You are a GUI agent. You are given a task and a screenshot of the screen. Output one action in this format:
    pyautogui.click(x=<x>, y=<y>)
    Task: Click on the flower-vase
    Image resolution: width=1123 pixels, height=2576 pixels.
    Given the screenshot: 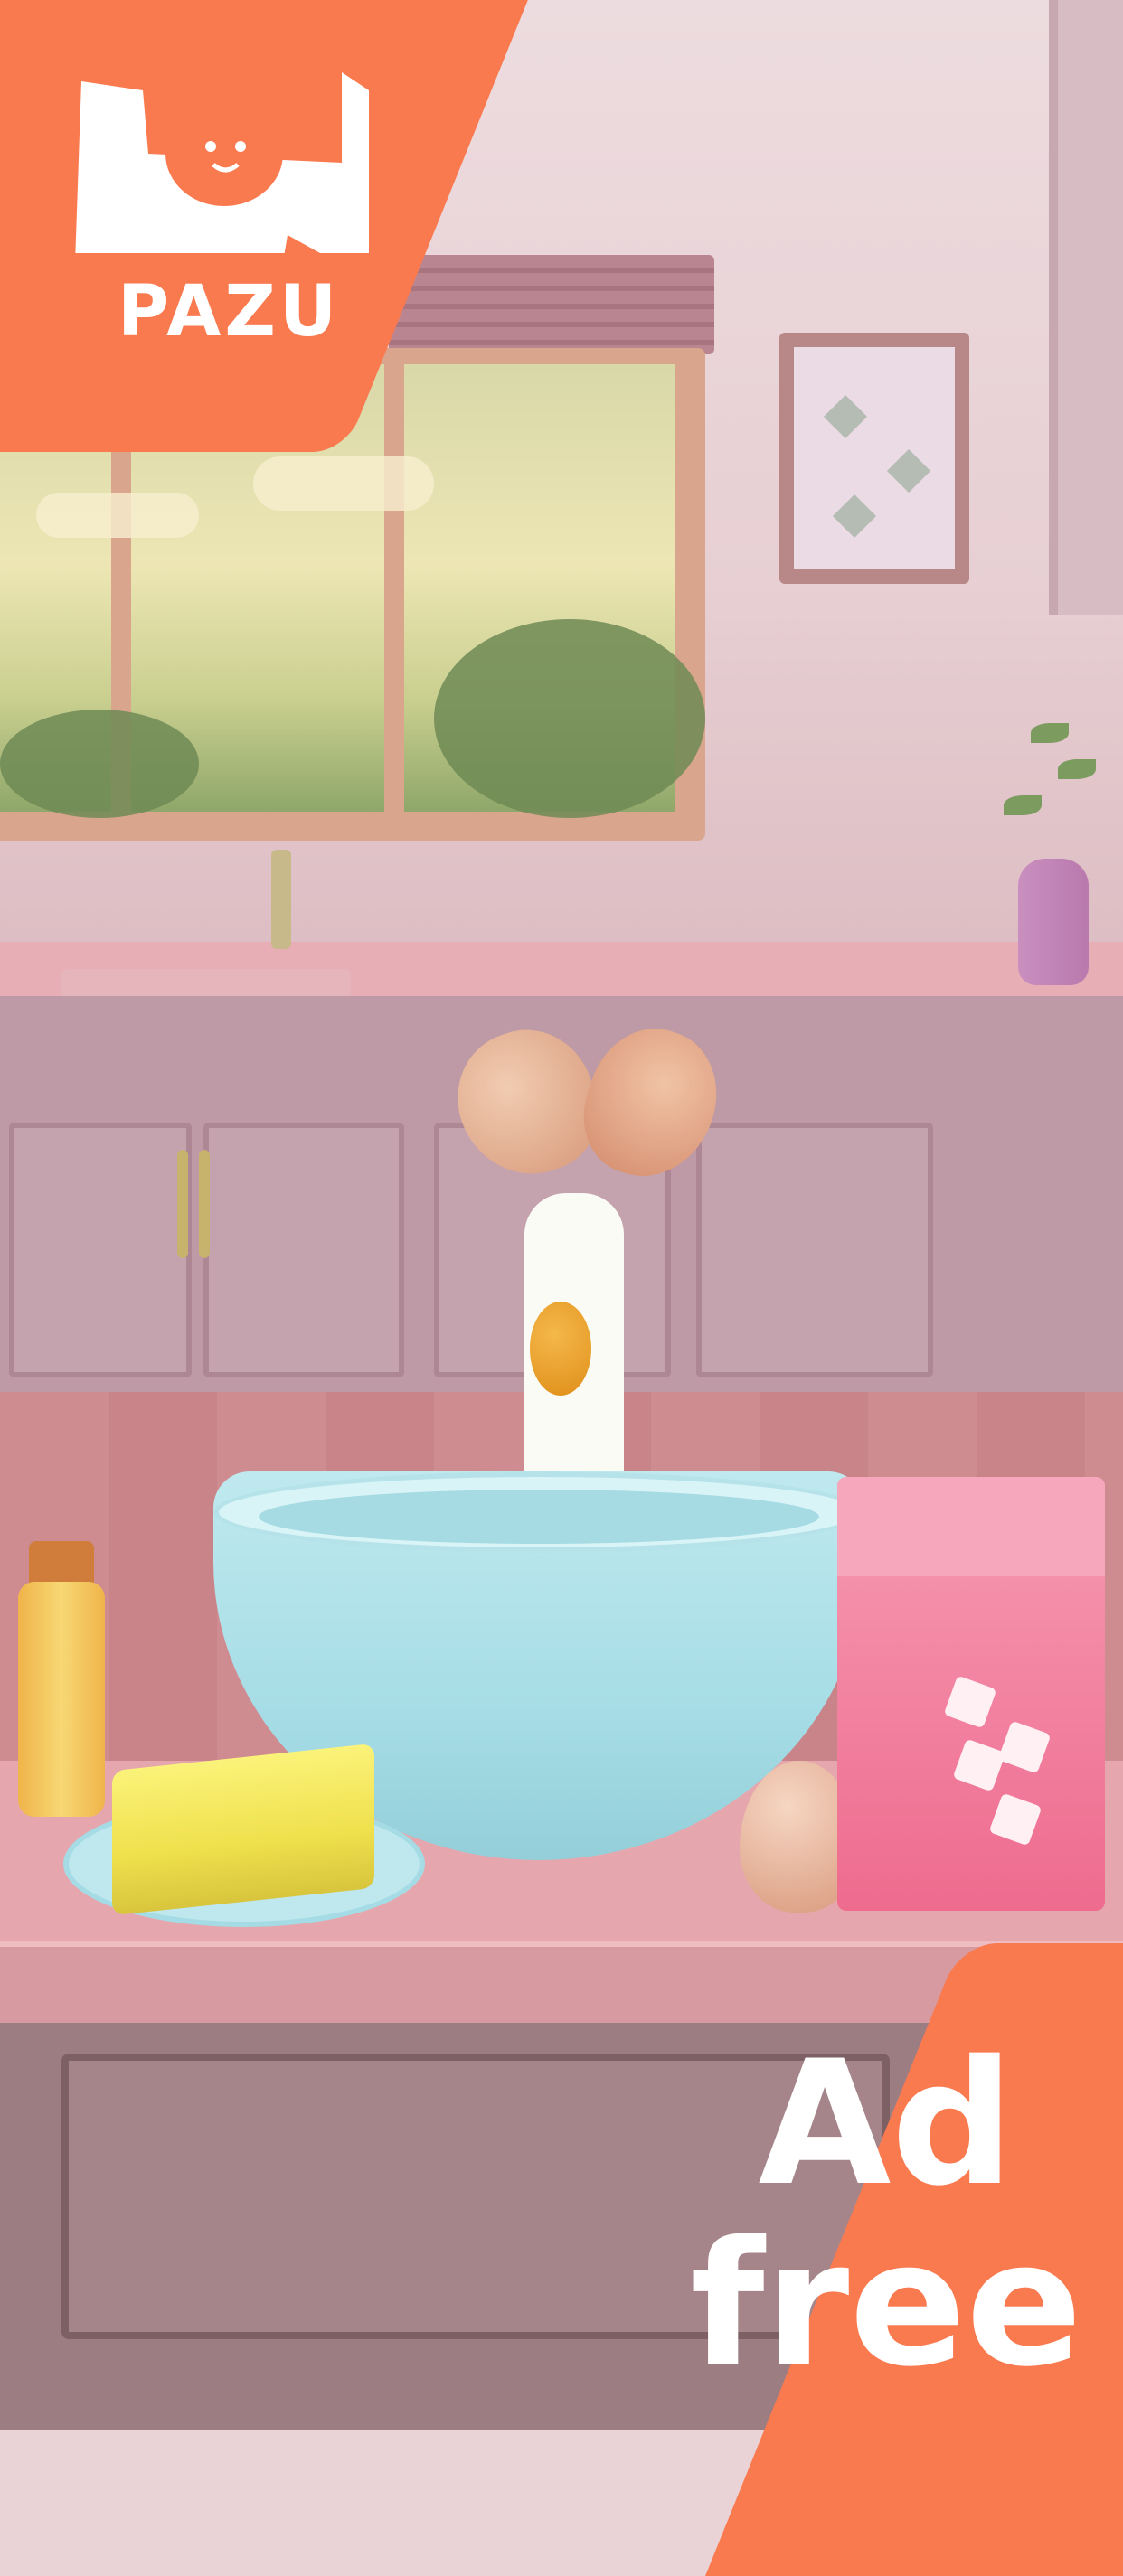 What is the action you would take?
    pyautogui.click(x=1053, y=922)
    